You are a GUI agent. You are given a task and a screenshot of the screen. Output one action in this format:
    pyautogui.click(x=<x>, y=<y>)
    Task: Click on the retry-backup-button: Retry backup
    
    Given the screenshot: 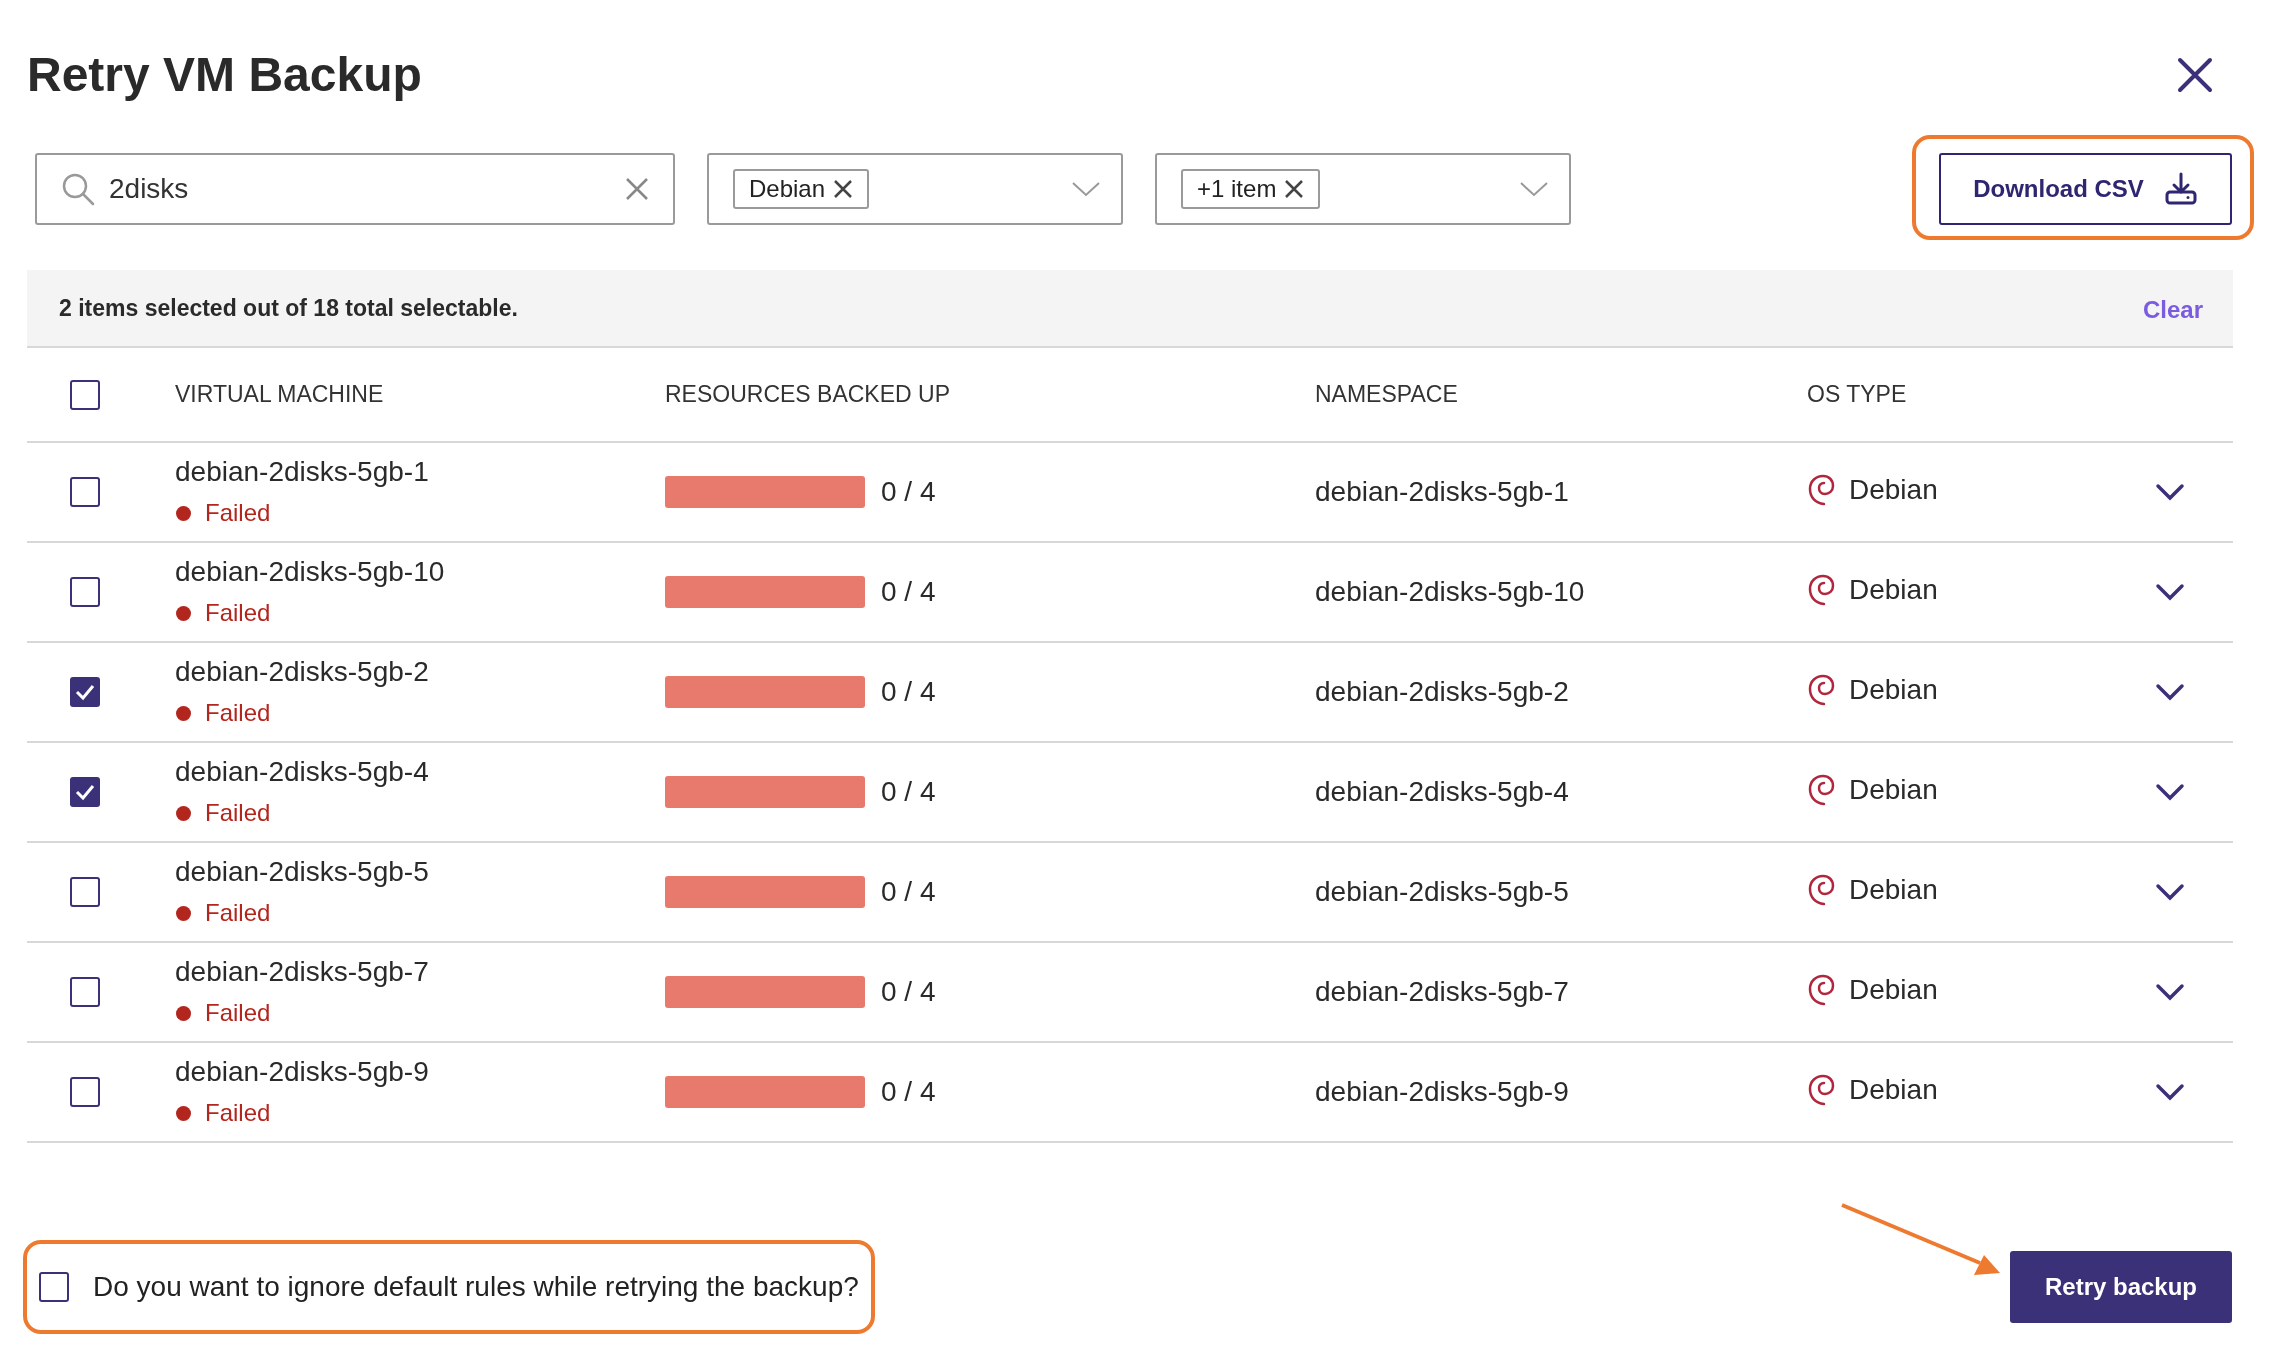 What is the action you would take?
    pyautogui.click(x=2121, y=1287)
    